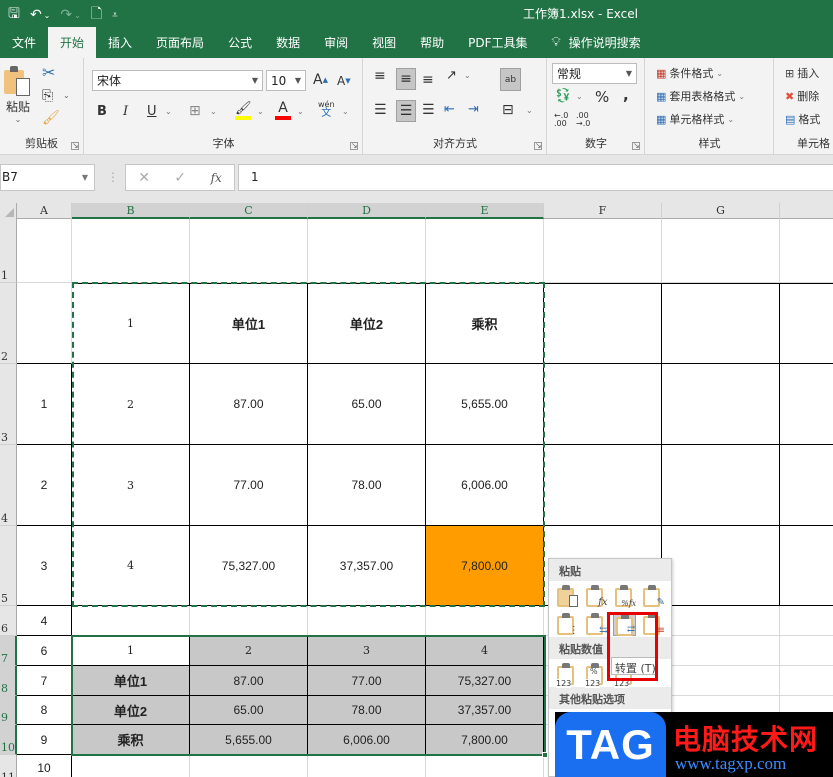 This screenshot has height=777, width=833. I want to click on cell-g1, so click(721, 251).